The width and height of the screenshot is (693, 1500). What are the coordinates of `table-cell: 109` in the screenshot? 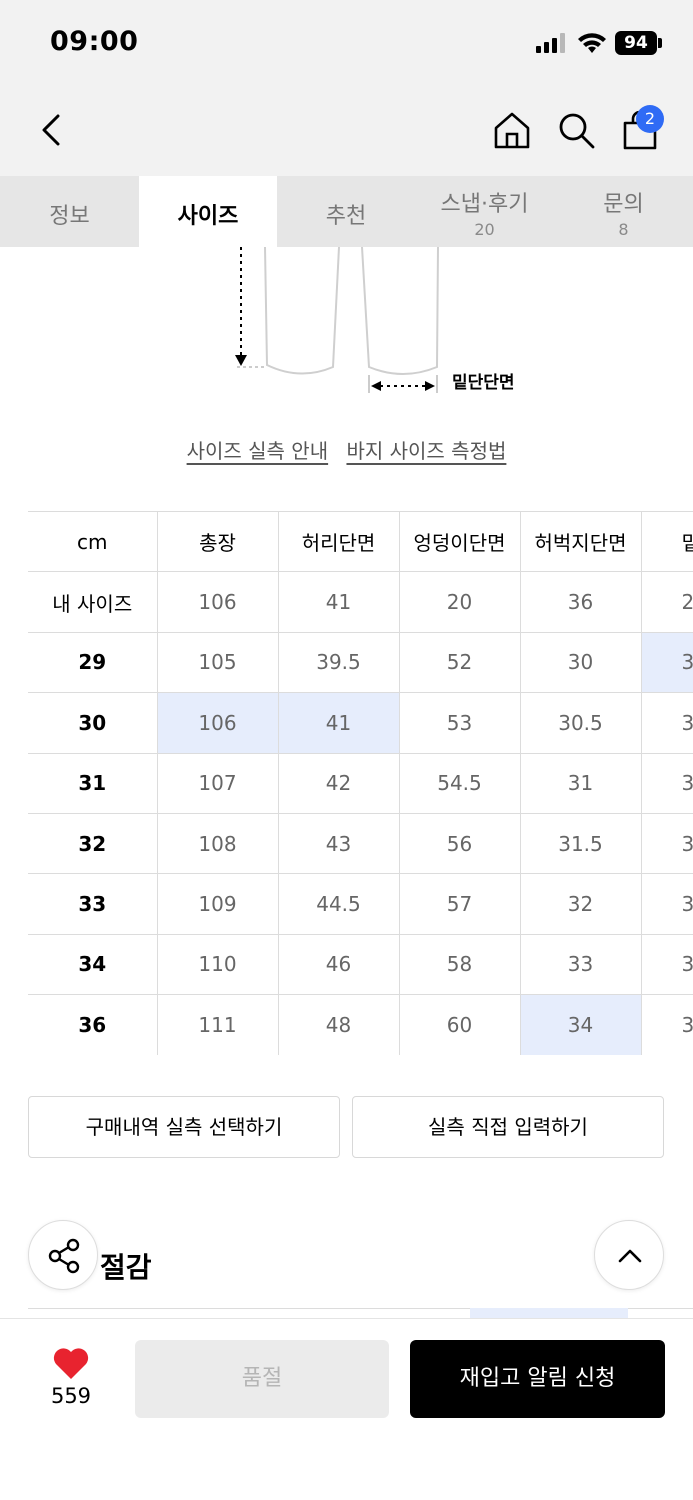 It's located at (217, 904).